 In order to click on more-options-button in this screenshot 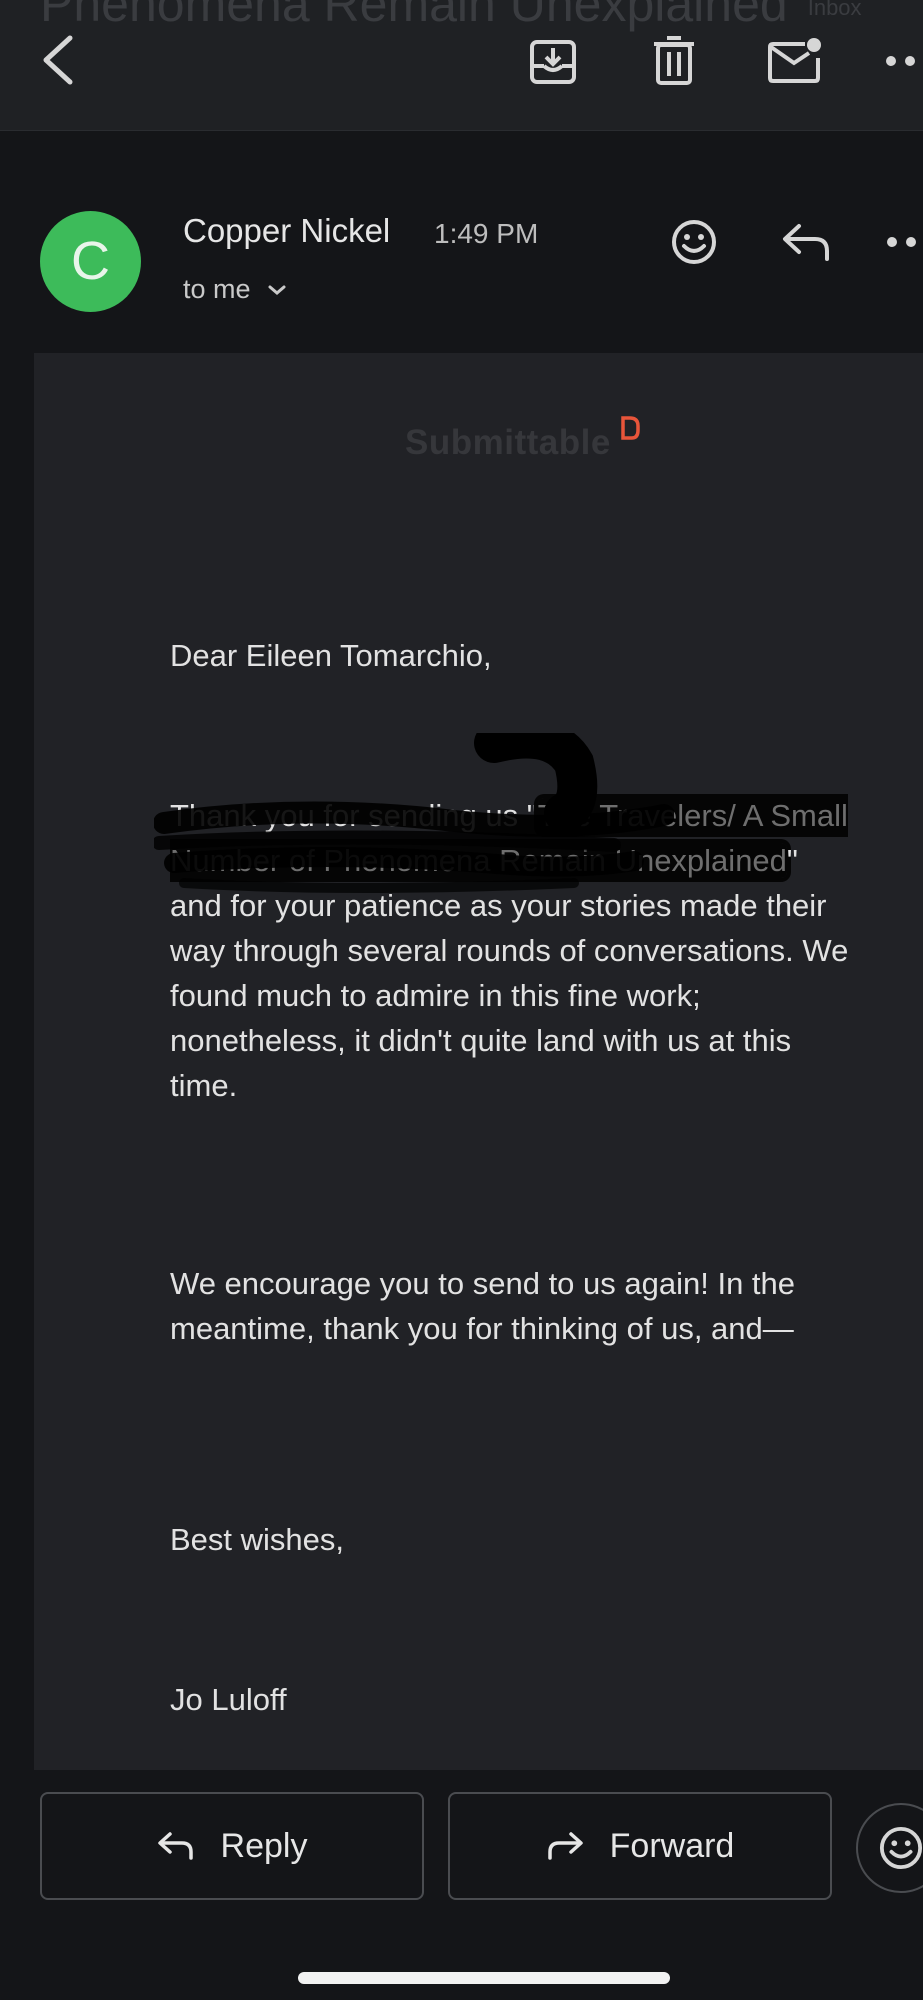, I will do `click(901, 61)`.